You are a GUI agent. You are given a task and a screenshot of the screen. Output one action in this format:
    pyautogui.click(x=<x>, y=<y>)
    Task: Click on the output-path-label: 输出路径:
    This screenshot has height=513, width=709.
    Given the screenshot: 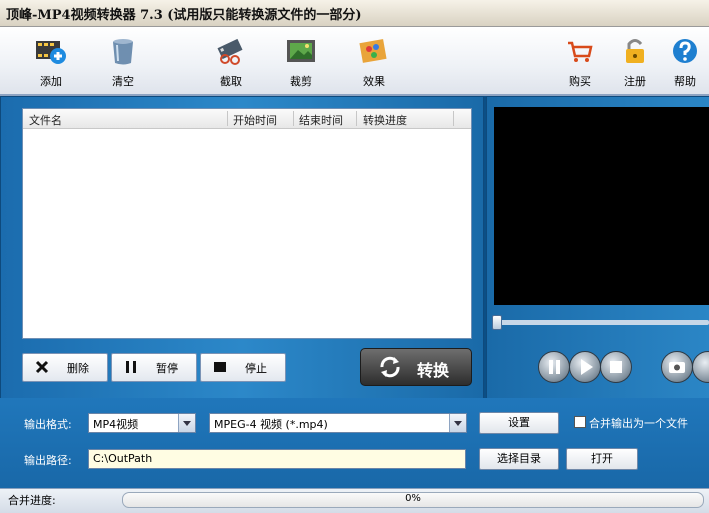 What is the action you would take?
    pyautogui.click(x=48, y=460)
    